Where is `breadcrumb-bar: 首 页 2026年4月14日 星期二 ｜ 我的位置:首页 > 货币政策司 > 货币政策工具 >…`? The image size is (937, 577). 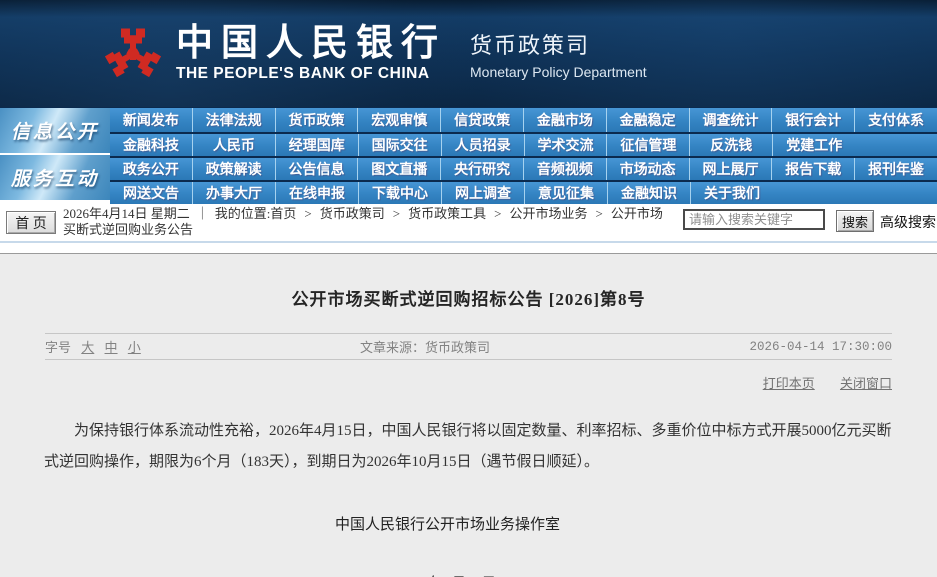 breadcrumb-bar: 首 页 2026年4月14日 星期二 ｜ 我的位置:首页 > 货币政策司 > 货币政策工具 >… is located at coordinates (468, 223).